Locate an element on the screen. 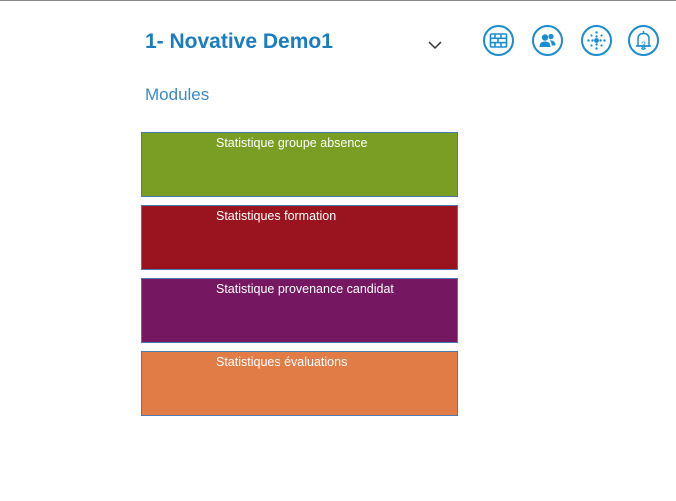  company-dropdown-chevron-icon is located at coordinates (435, 45).